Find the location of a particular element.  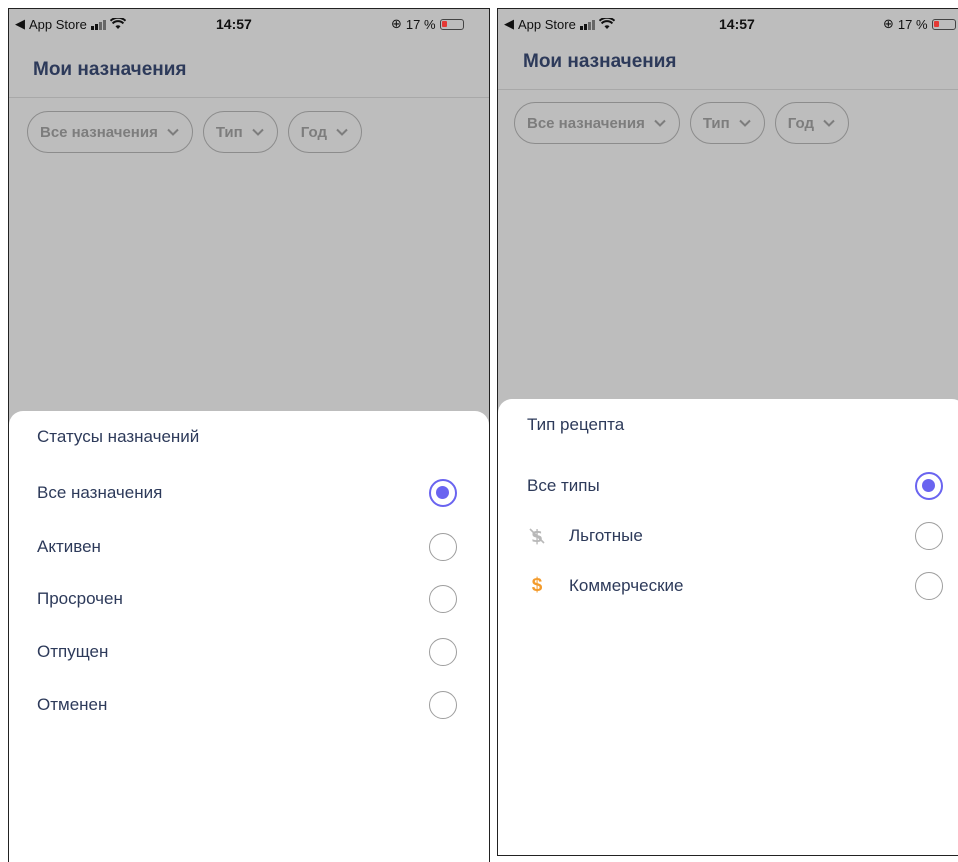

sheet-title: Тип рецепта is located at coordinates (576, 424).